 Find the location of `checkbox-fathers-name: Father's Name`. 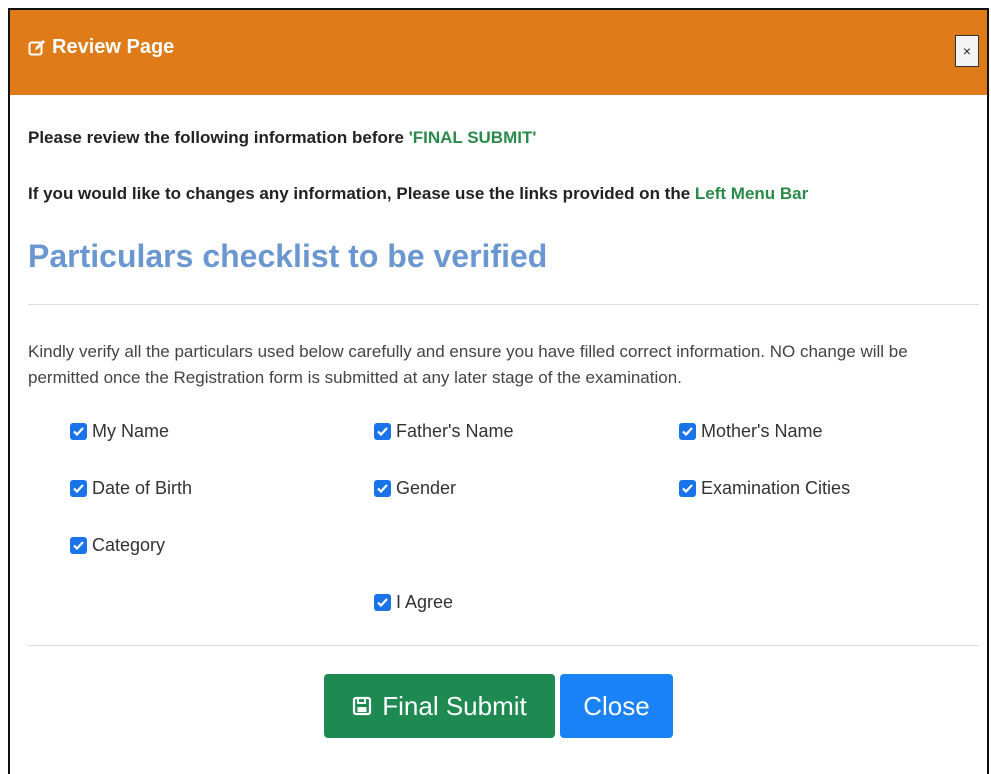

checkbox-fathers-name: Father's Name is located at coordinates (443, 431).